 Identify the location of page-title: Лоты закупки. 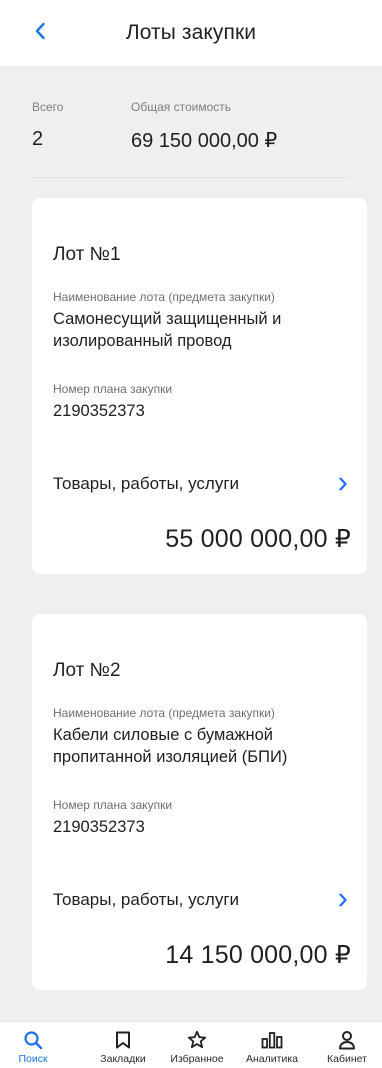
(191, 32).